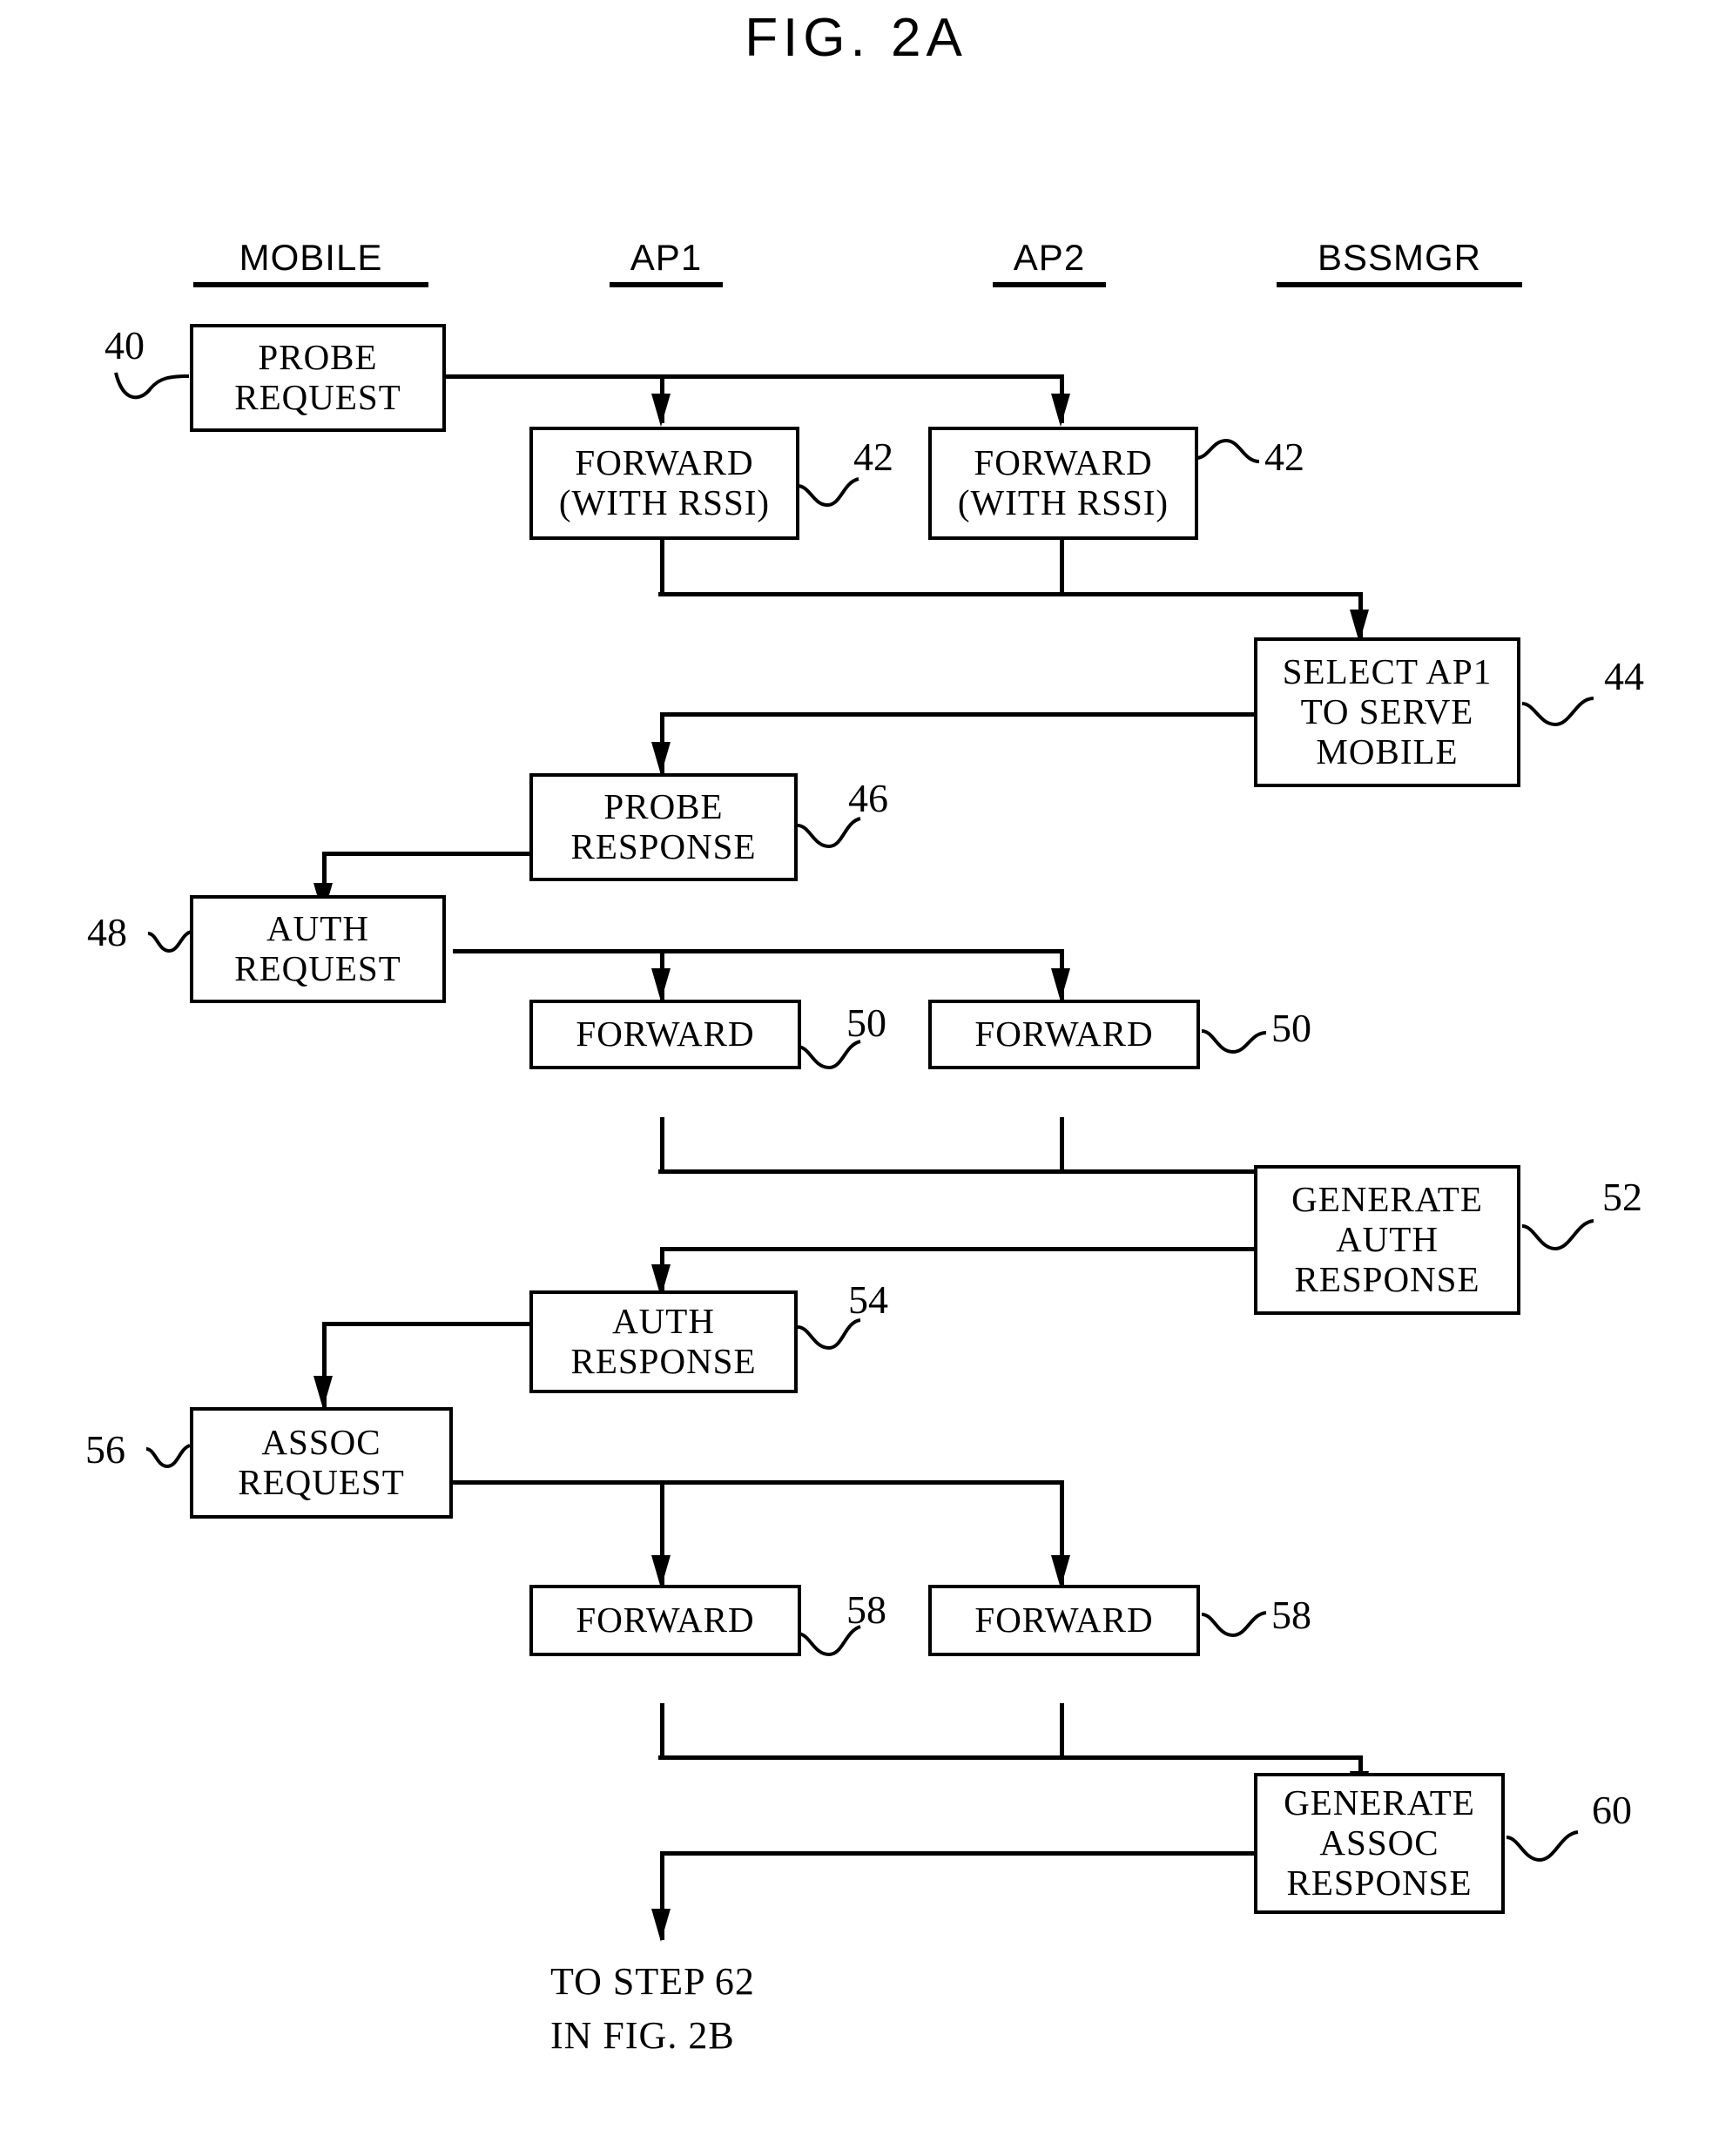 The image size is (1712, 2156). I want to click on column-header-mobile: MOBILE, so click(310, 262).